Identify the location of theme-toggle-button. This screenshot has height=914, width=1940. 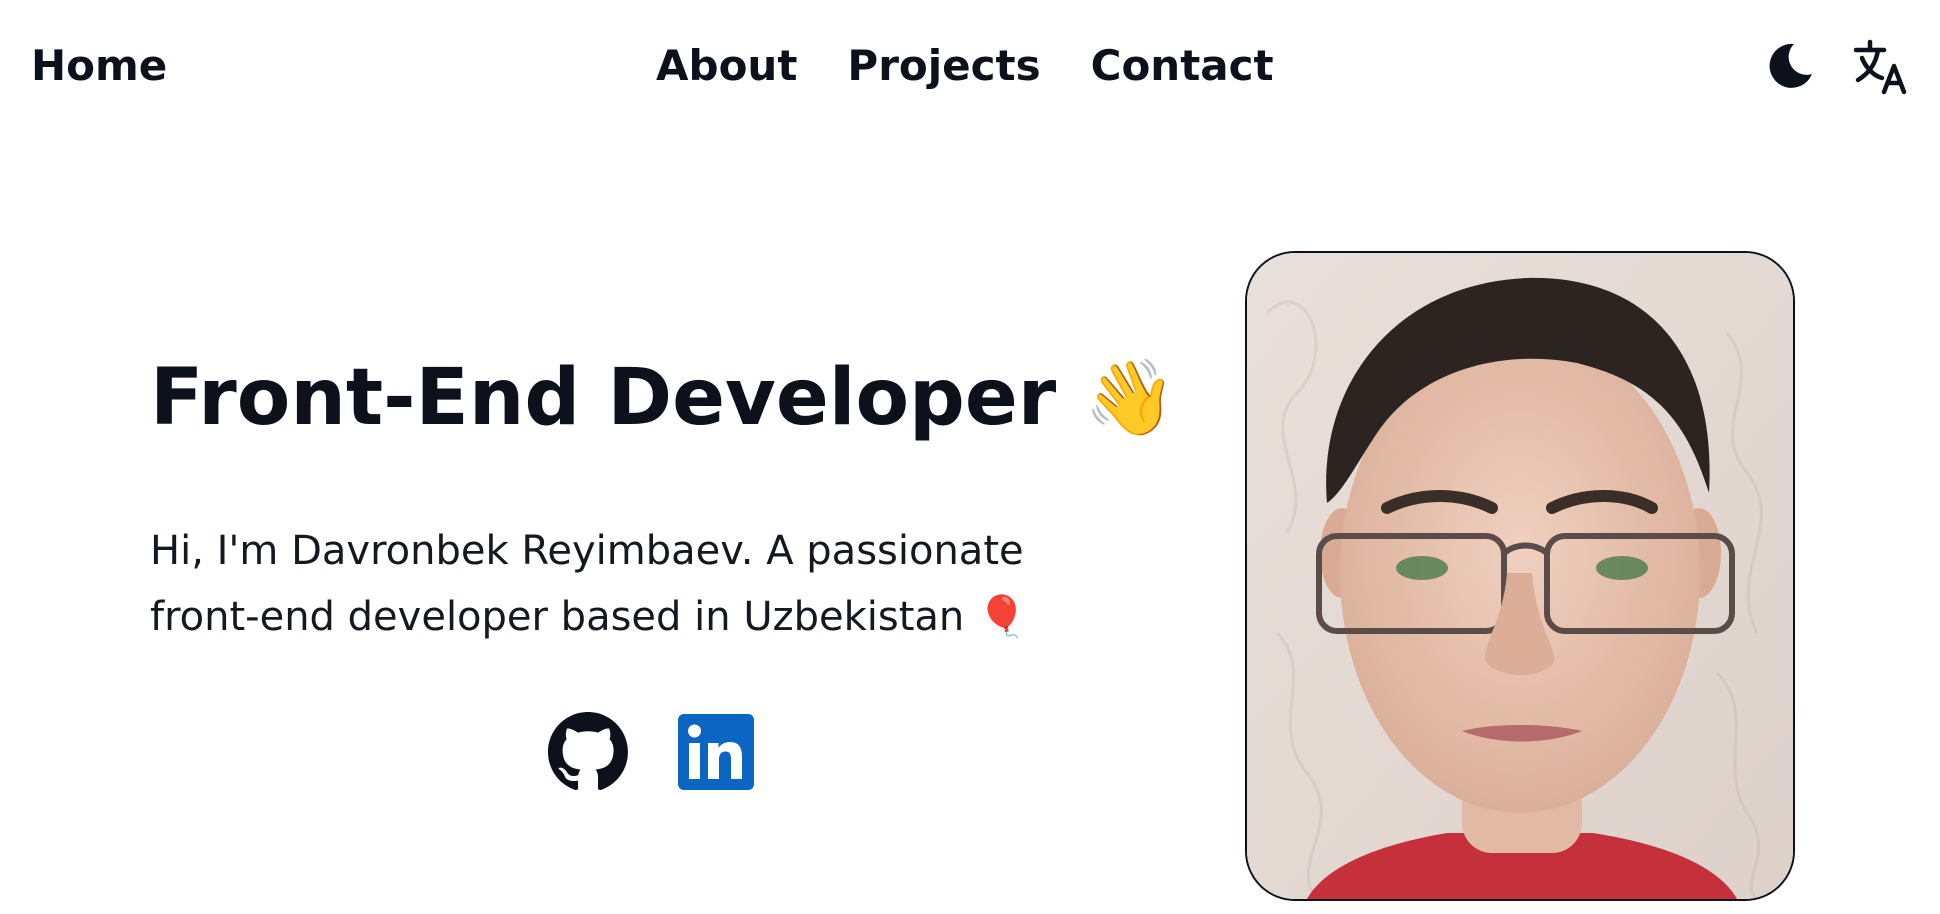
(1790, 66).